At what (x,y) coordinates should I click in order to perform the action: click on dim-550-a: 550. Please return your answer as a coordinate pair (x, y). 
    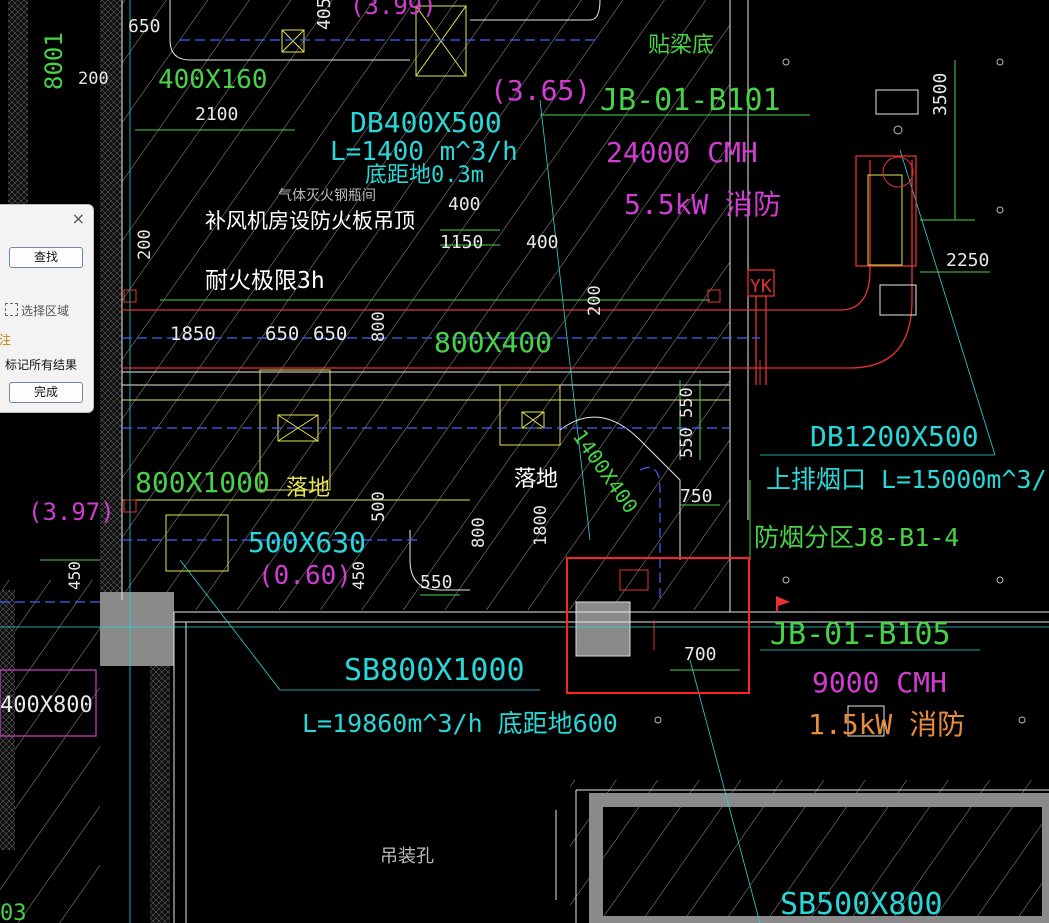
    Looking at the image, I should click on (687, 402).